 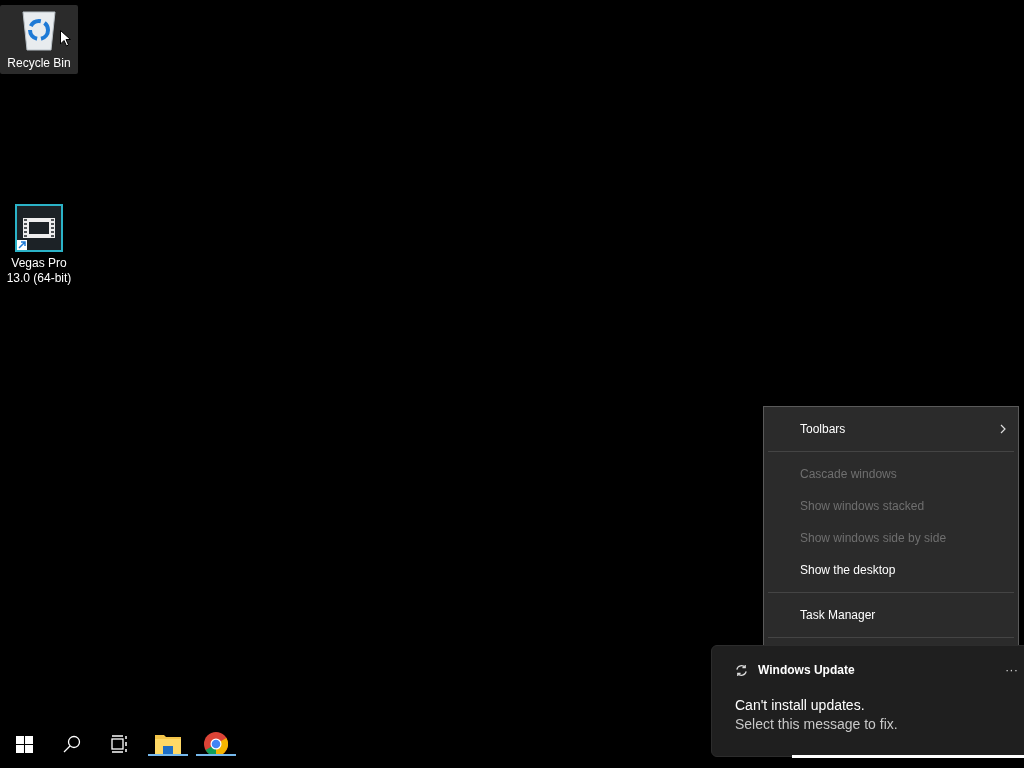 I want to click on desktop-shortcut: Vegas Pro 13.0 (64-bit), so click(x=39, y=245).